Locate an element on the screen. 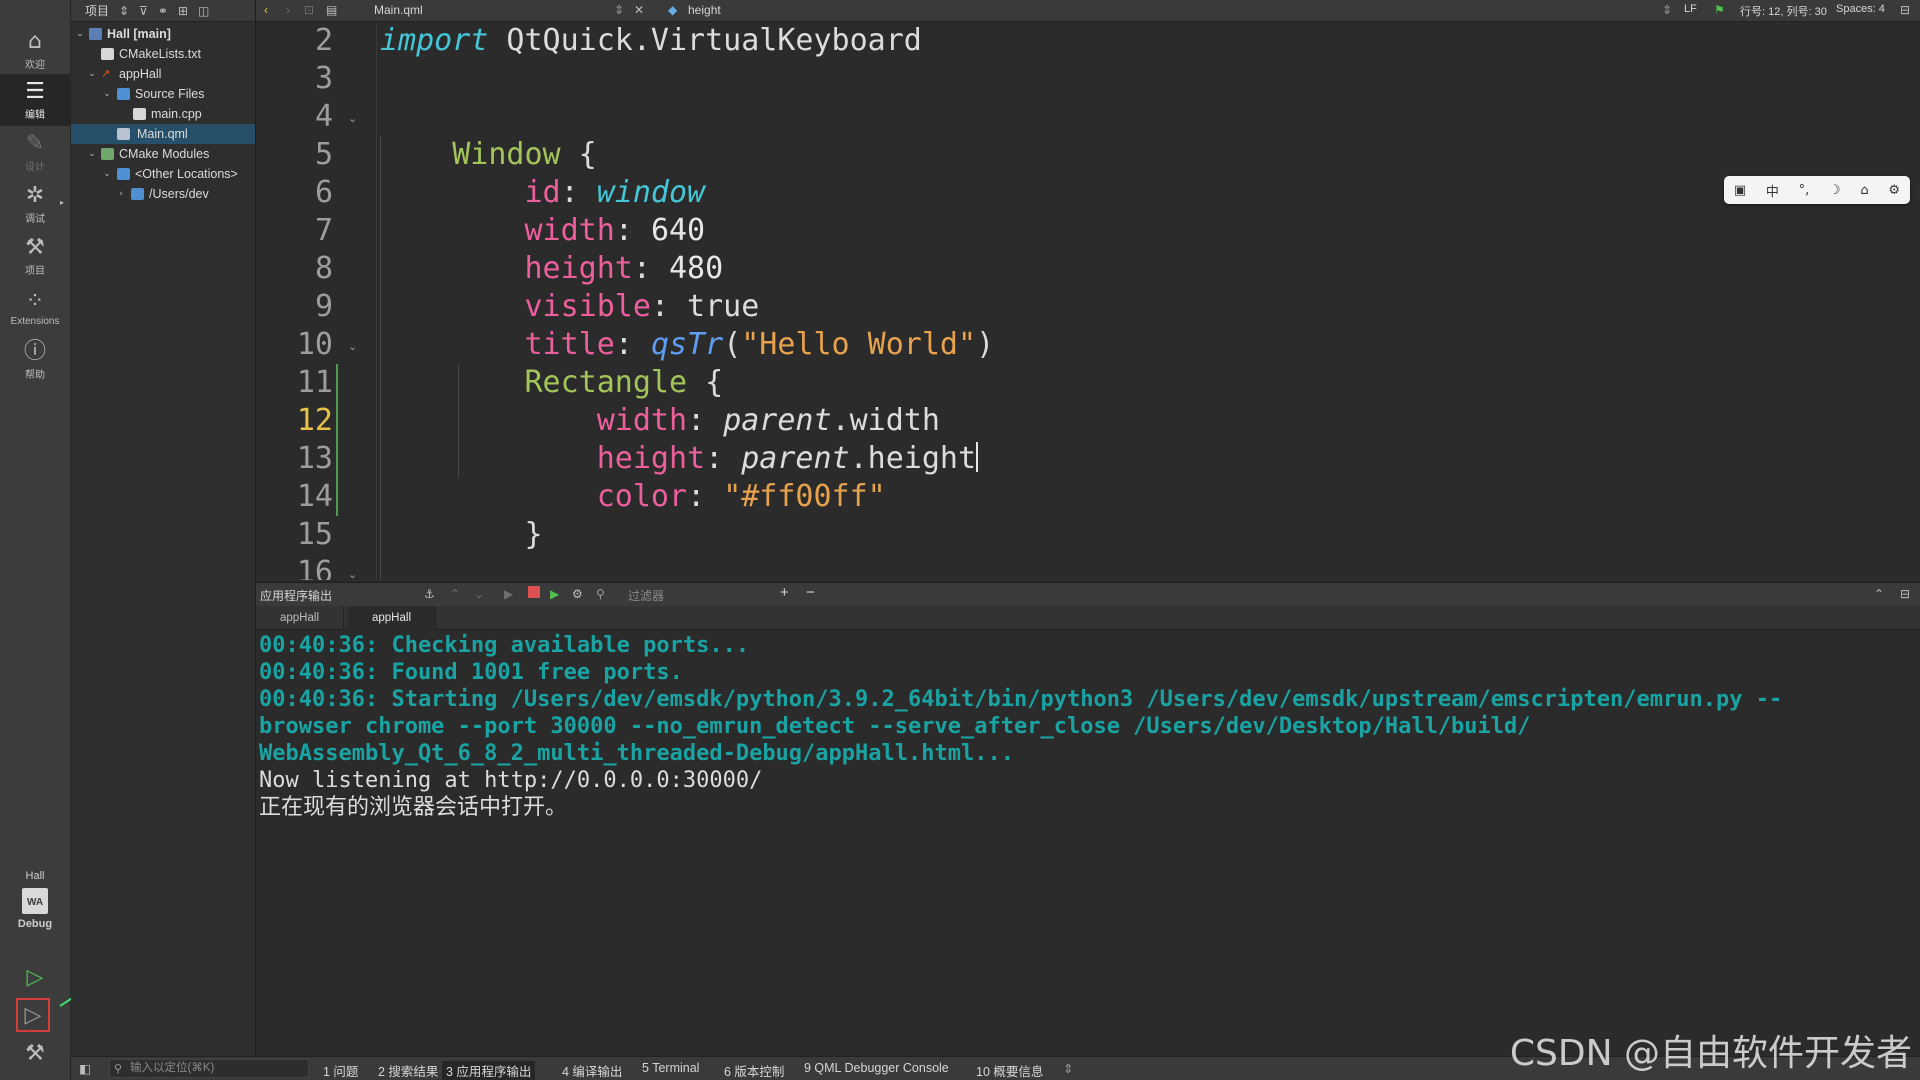 This screenshot has width=1920, height=1080. zoom-out-button: − is located at coordinates (810, 592).